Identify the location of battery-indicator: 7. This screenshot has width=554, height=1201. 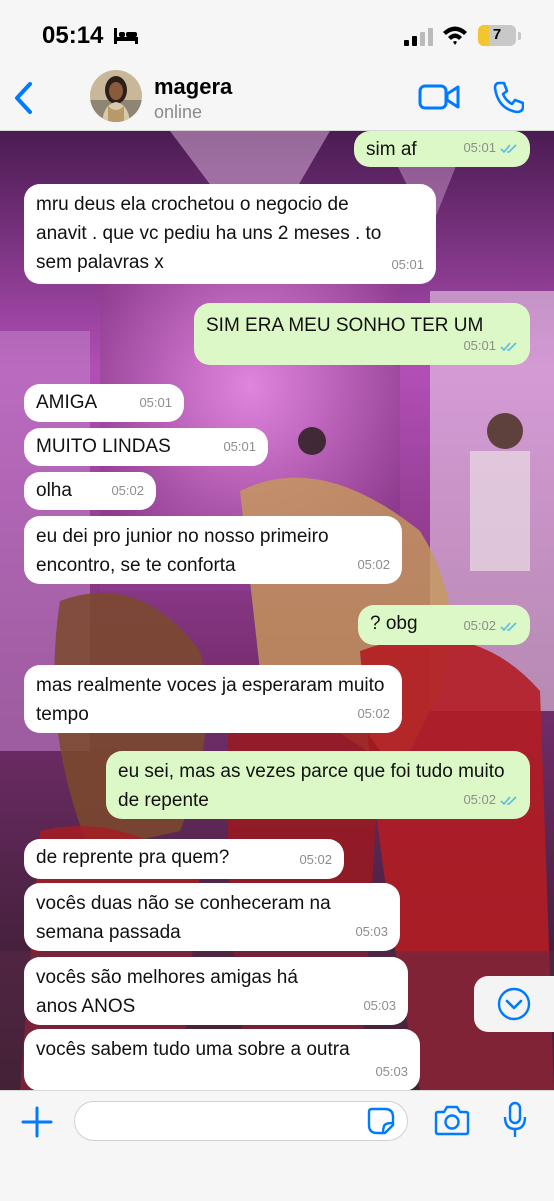
(497, 35).